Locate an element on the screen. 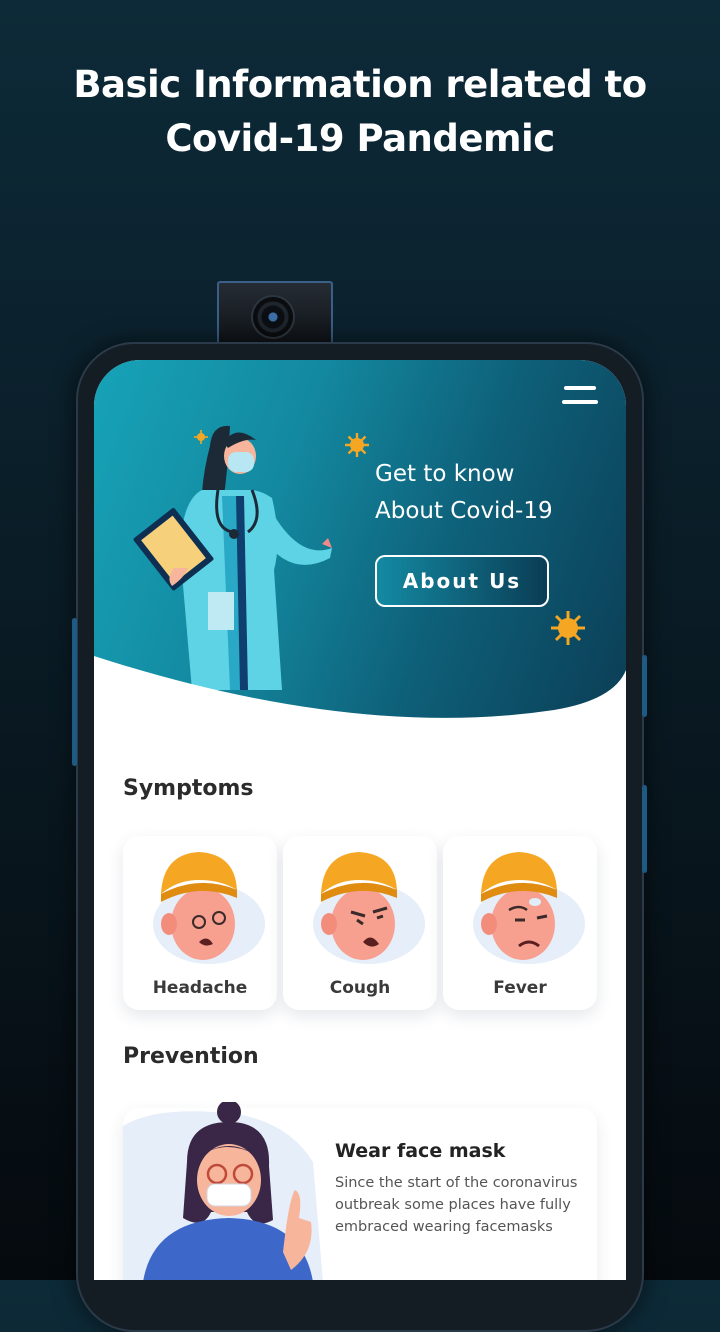 This screenshot has width=720, height=1332. symptom-label: Headache is located at coordinates (200, 988).